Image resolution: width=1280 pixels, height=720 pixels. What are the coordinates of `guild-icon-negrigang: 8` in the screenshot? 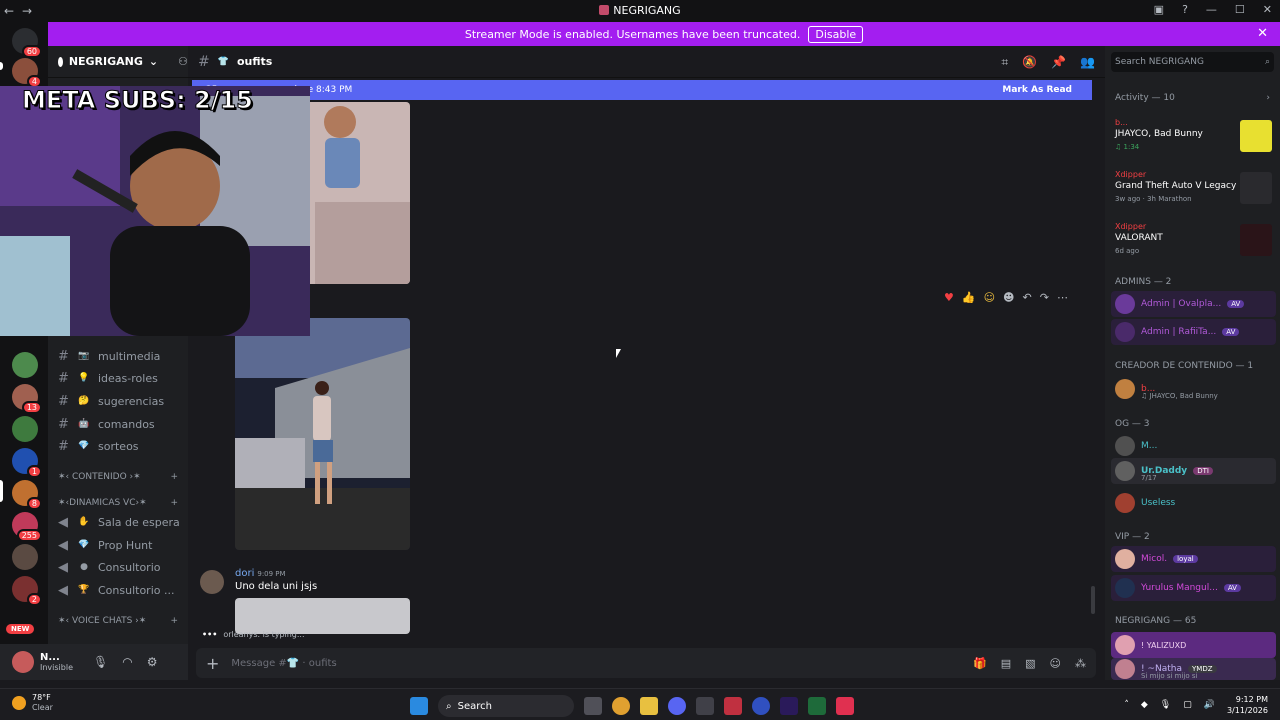 It's located at (27, 495).